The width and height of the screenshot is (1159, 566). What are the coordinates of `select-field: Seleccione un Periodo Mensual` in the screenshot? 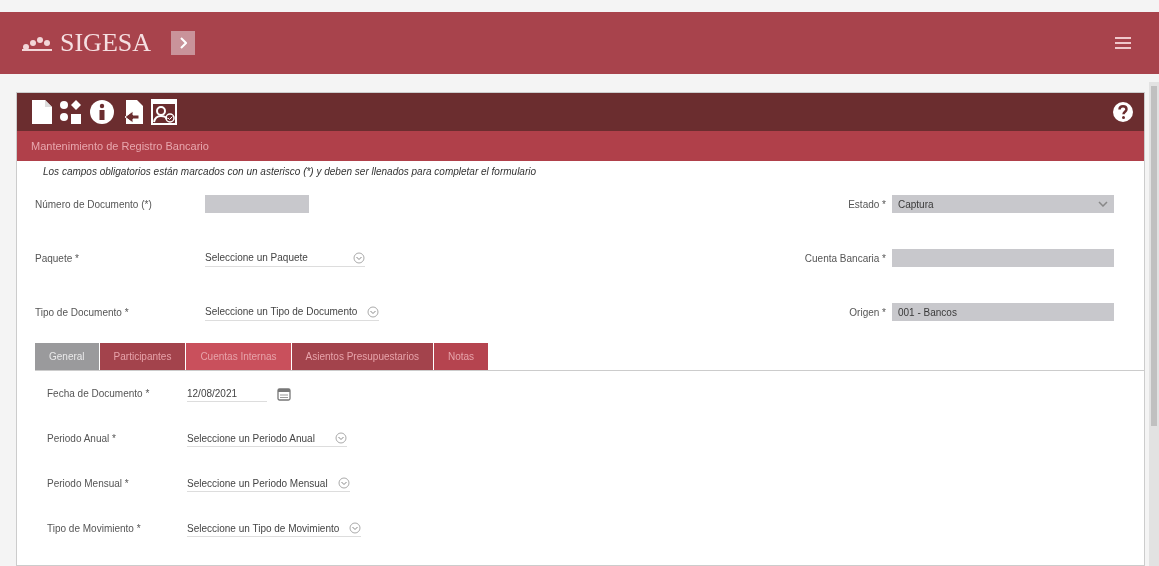 It's located at (268, 483).